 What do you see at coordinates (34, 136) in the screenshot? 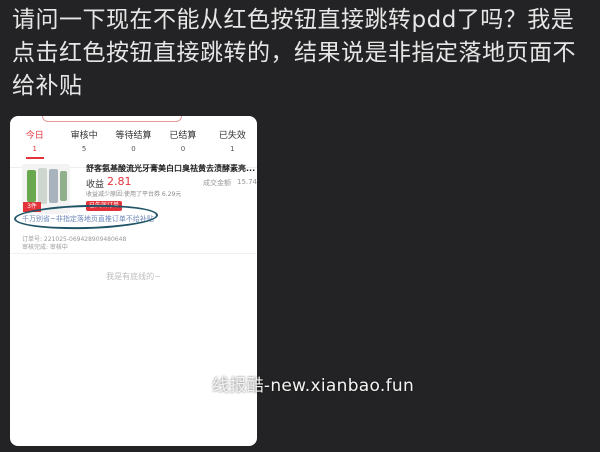
I see `tab-label: 今日` at bounding box center [34, 136].